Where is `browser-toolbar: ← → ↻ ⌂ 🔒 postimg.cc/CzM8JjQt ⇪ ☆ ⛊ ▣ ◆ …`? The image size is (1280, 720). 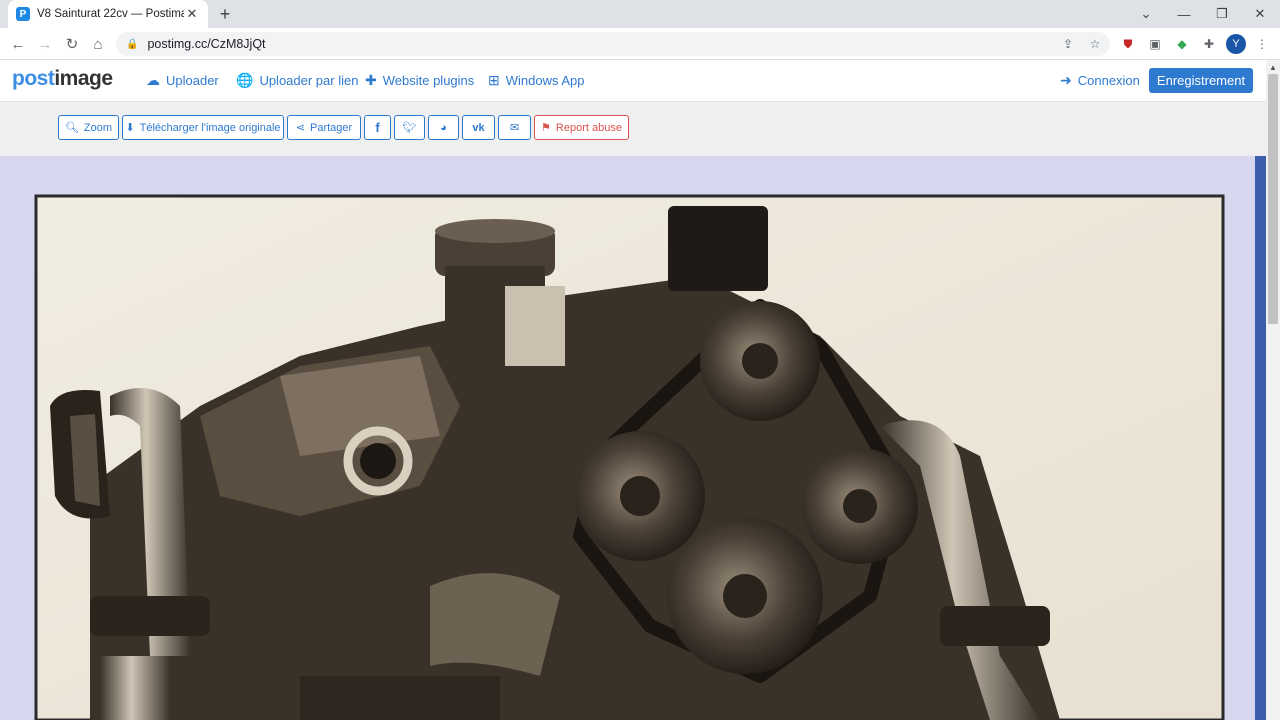 browser-toolbar: ← → ↻ ⌂ 🔒 postimg.cc/CzM8JjQt ⇪ ☆ ⛊ ▣ ◆ … is located at coordinates (640, 44).